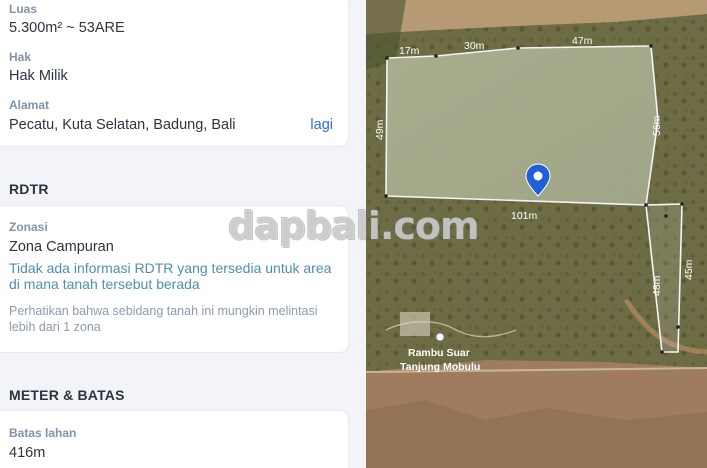 The height and width of the screenshot is (468, 707). I want to click on dim-bottom: 101m, so click(524, 216).